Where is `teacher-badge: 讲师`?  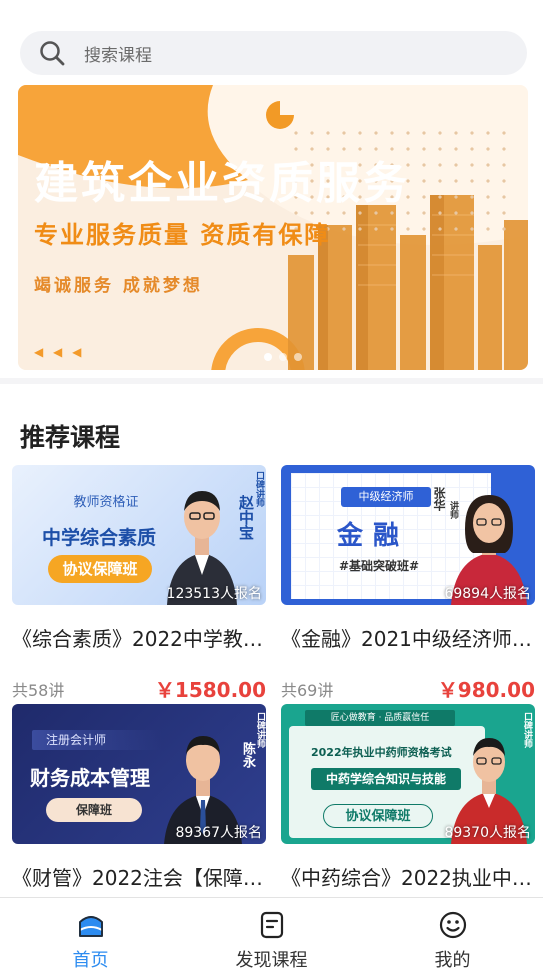 teacher-badge: 讲师 is located at coordinates (453, 510).